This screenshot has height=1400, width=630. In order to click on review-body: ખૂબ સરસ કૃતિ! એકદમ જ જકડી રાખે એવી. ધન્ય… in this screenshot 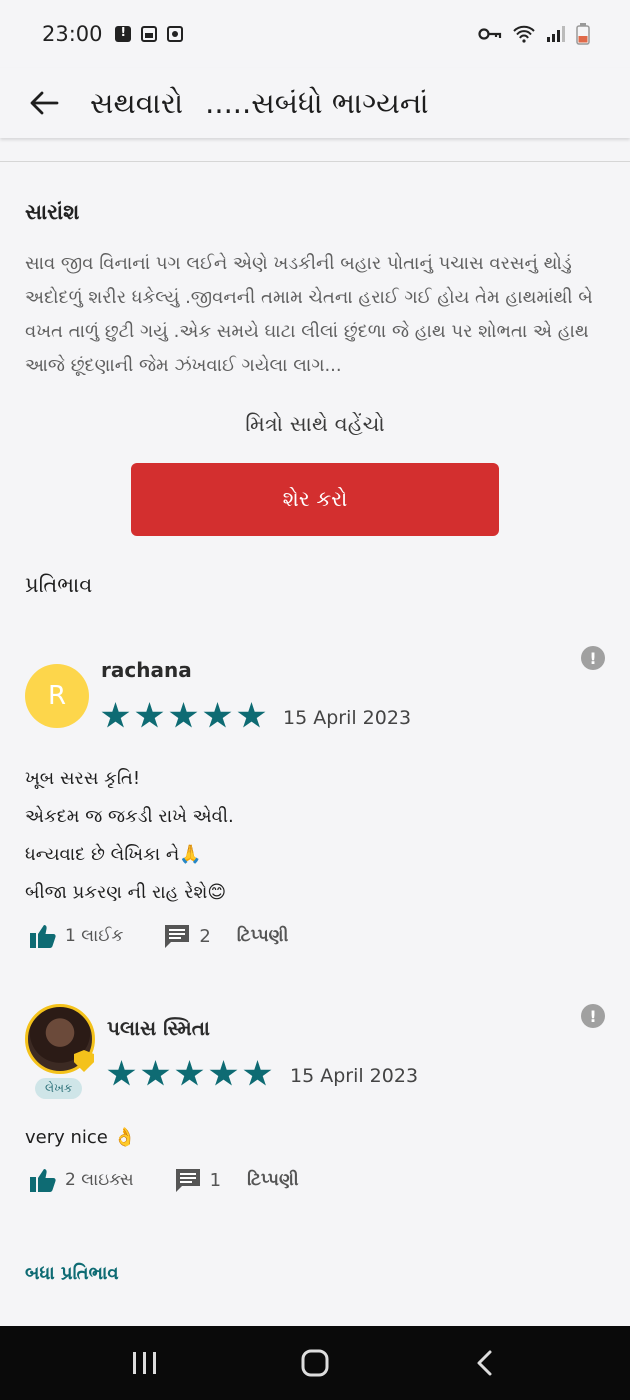, I will do `click(129, 835)`.